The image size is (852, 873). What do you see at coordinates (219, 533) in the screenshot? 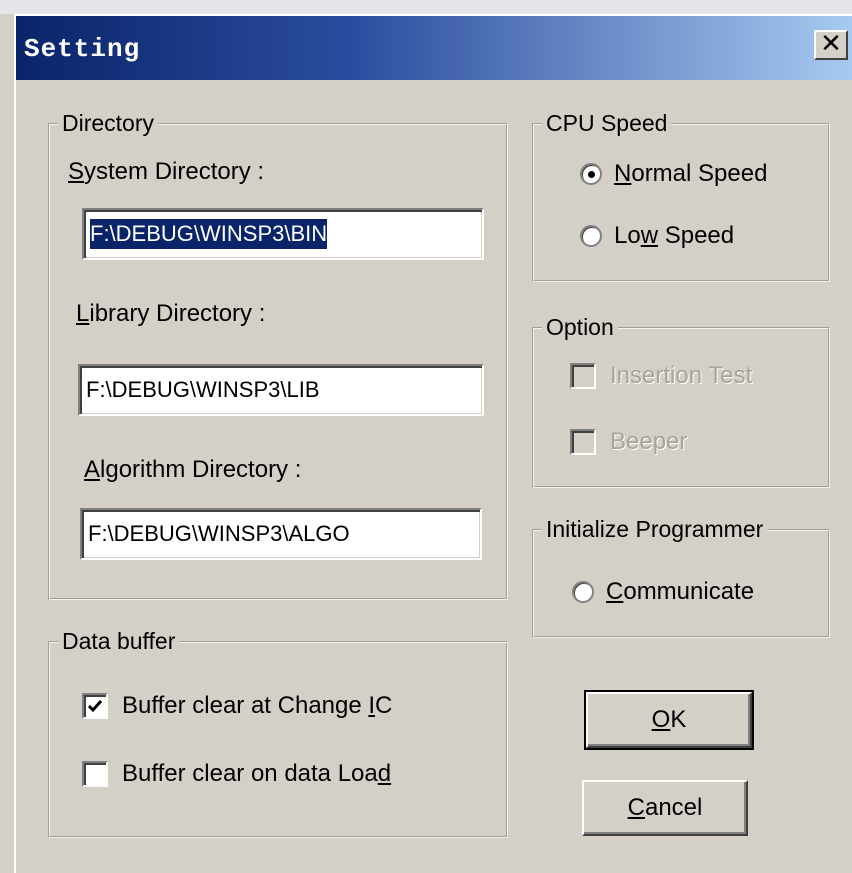
I see `algorithm-directory-value: F:\DEBUG\WINSP3\ALGO` at bounding box center [219, 533].